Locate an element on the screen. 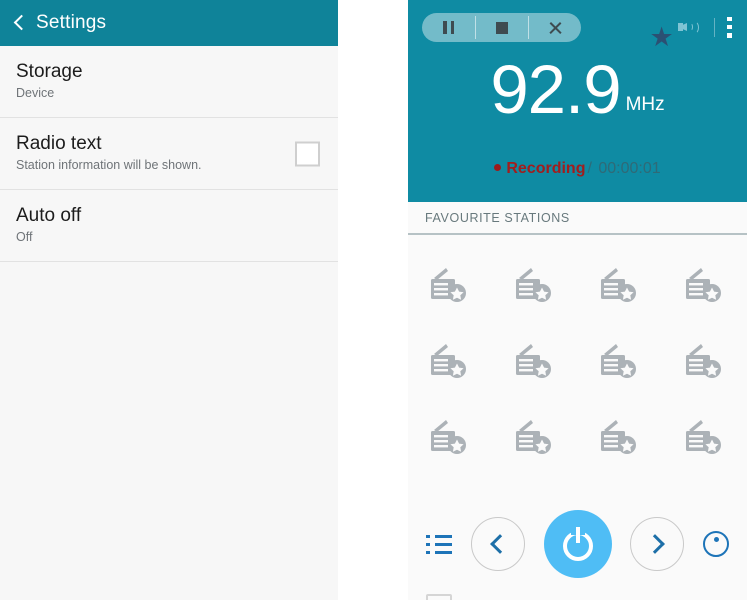  recording-transport-bar is located at coordinates (501, 27).